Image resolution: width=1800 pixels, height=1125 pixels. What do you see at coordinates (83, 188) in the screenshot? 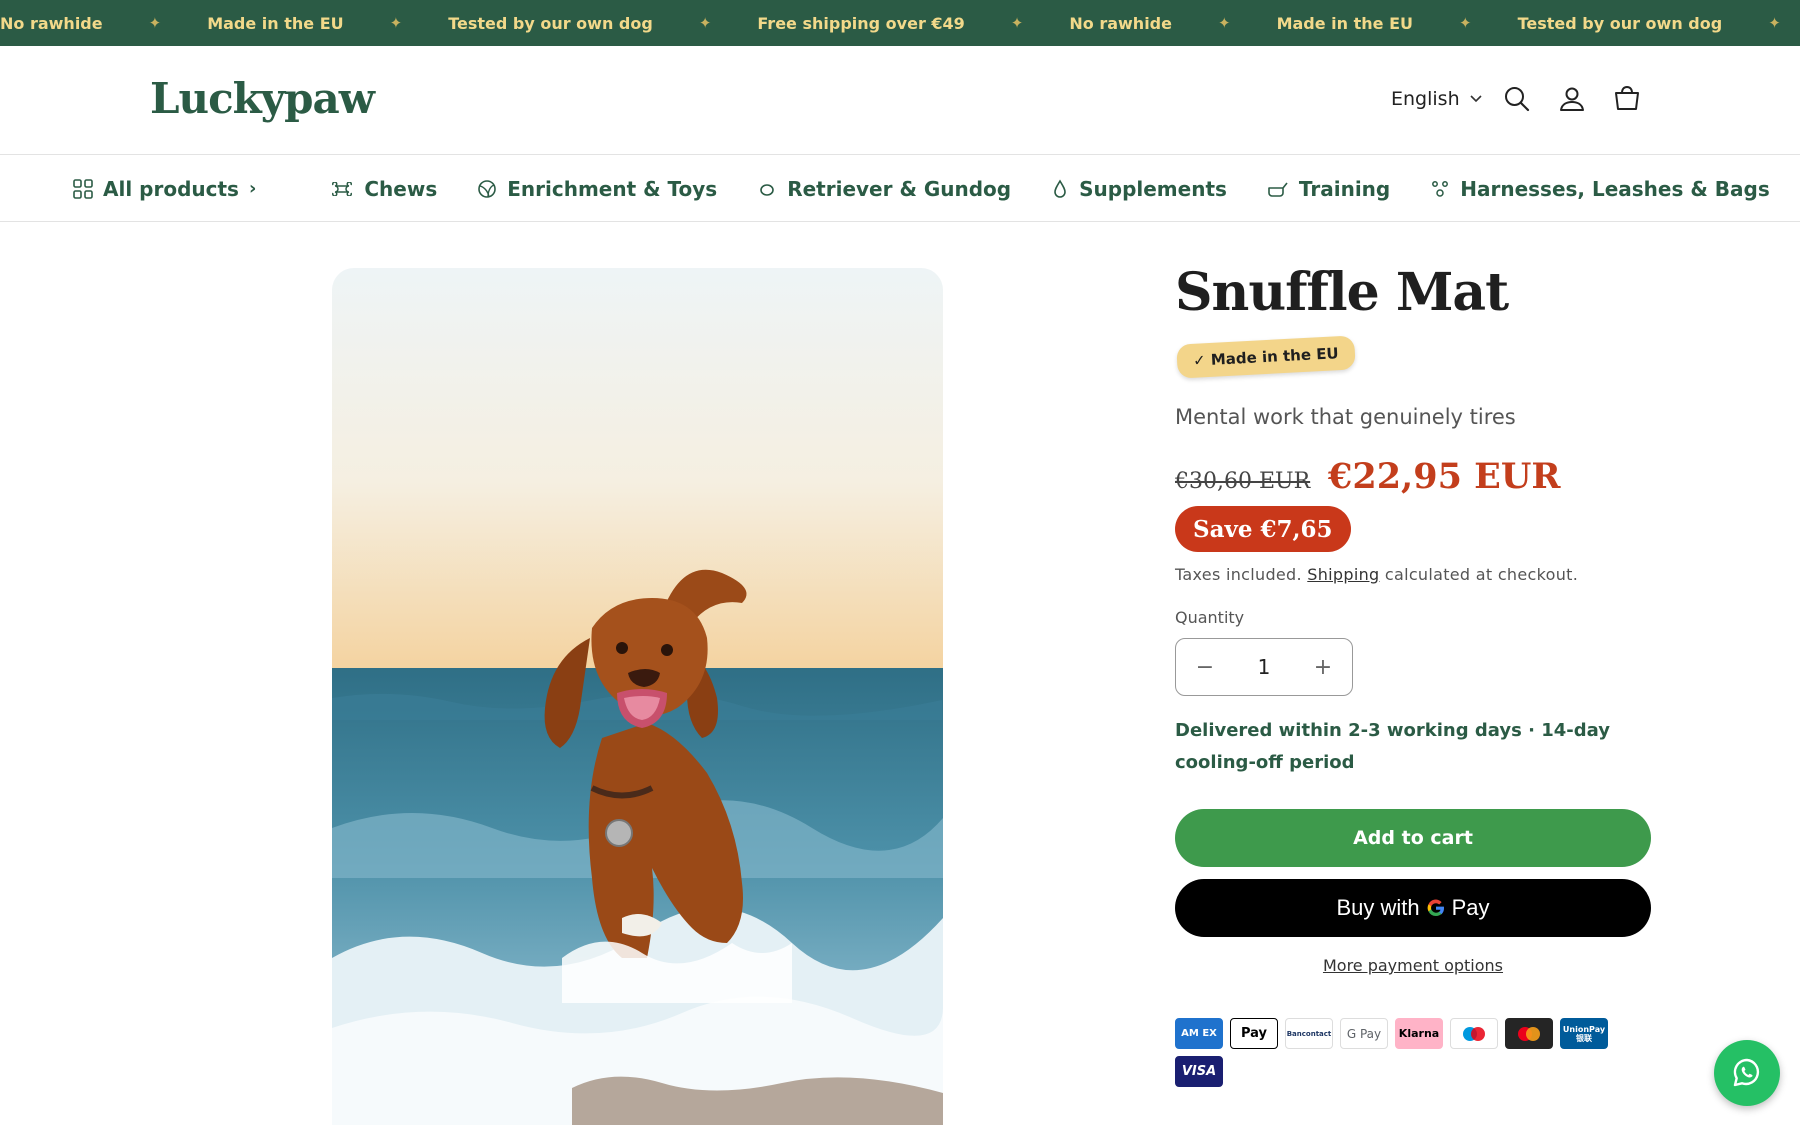
I see `grid-icon` at bounding box center [83, 188].